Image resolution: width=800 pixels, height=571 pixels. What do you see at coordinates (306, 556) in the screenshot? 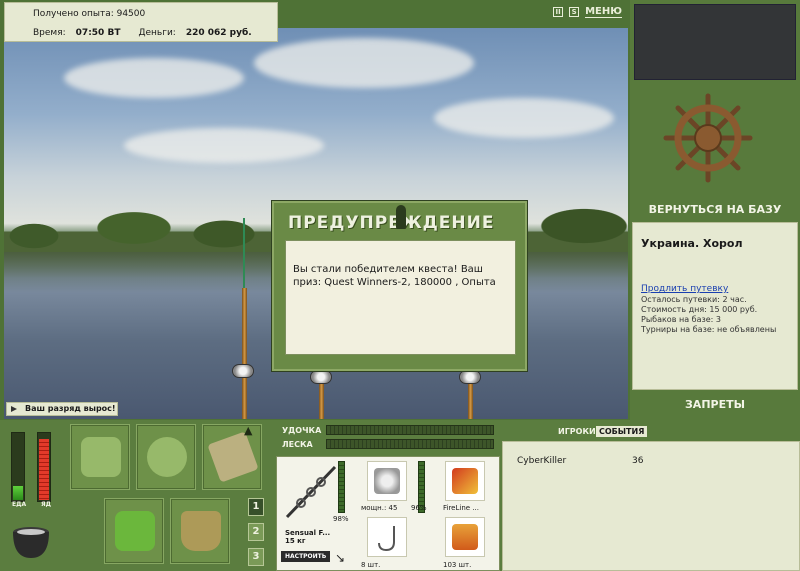
I see `setup-button: НАСТРОИТЬ` at bounding box center [306, 556].